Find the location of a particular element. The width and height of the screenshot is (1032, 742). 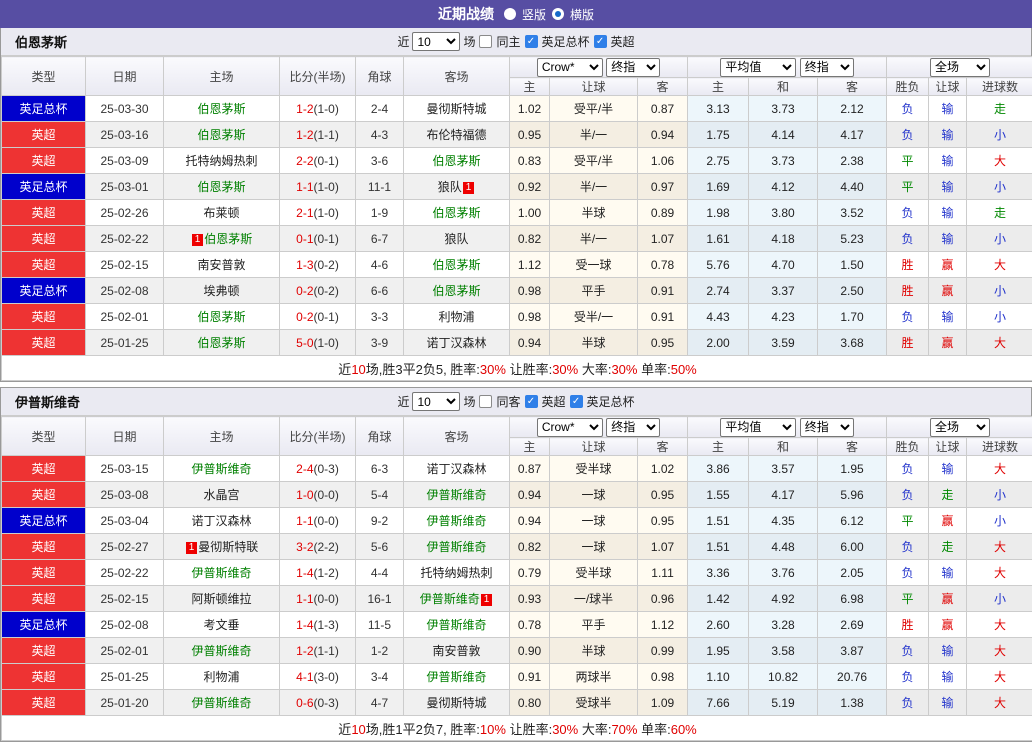

handicap-line: 一球 is located at coordinates (594, 495).